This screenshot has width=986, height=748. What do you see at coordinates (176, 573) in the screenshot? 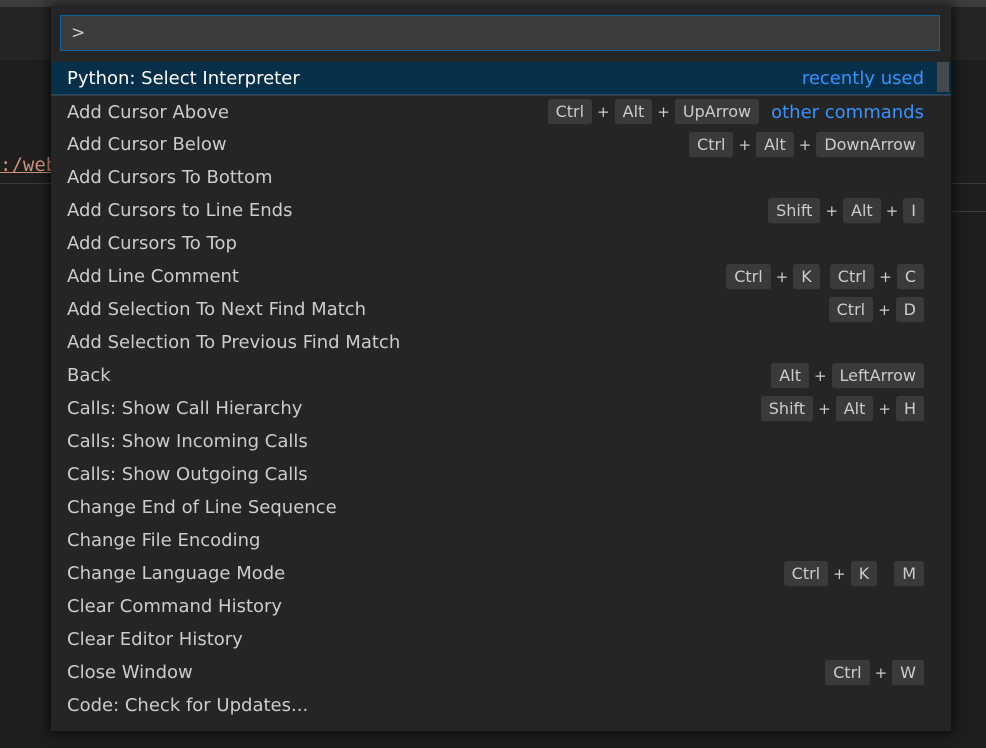
I see `command-label: Change Language Mode` at bounding box center [176, 573].